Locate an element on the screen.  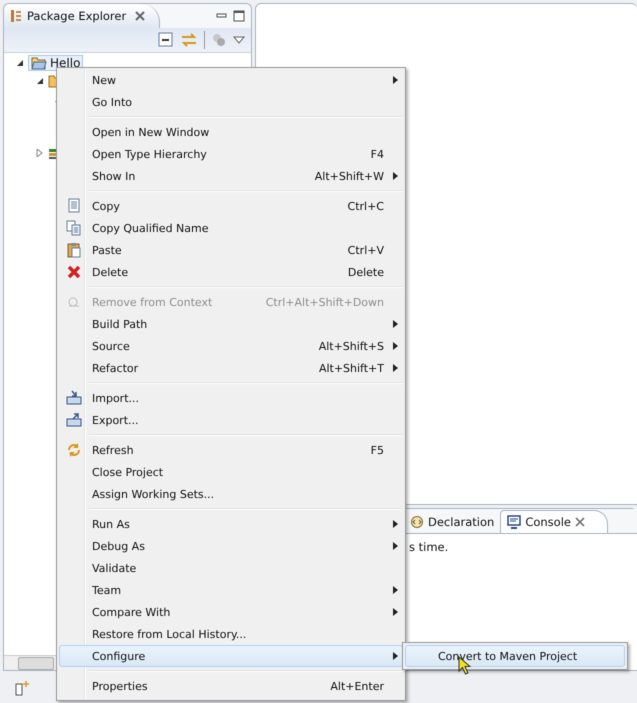
menu-item: New is located at coordinates (231, 80).